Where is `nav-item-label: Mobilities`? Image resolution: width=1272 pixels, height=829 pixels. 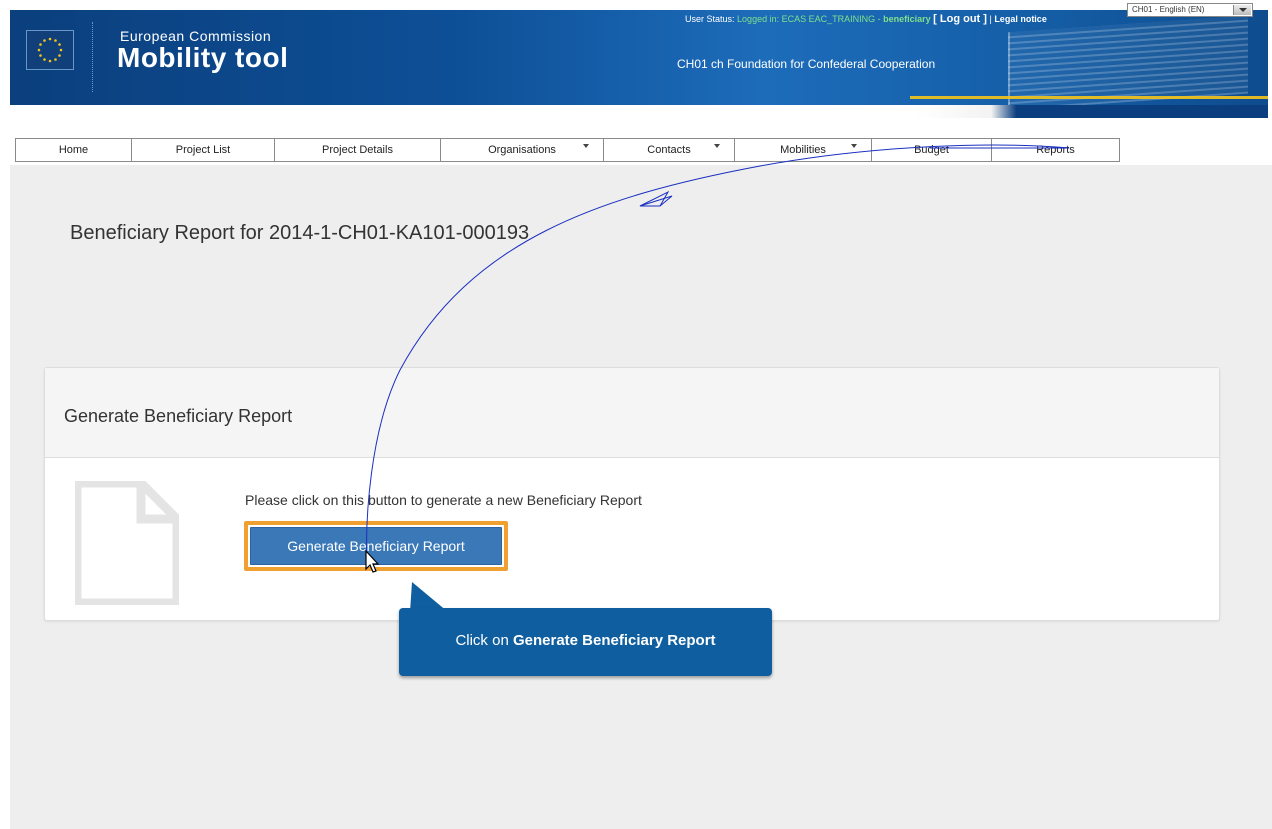 nav-item-label: Mobilities is located at coordinates (803, 150).